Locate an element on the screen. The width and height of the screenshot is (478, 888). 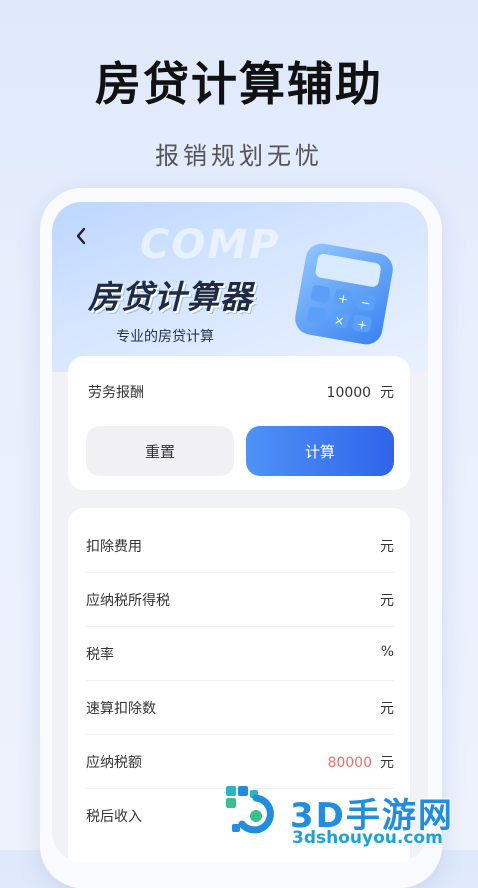
promo-title: 房贷计算辅助 is located at coordinates (239, 84).